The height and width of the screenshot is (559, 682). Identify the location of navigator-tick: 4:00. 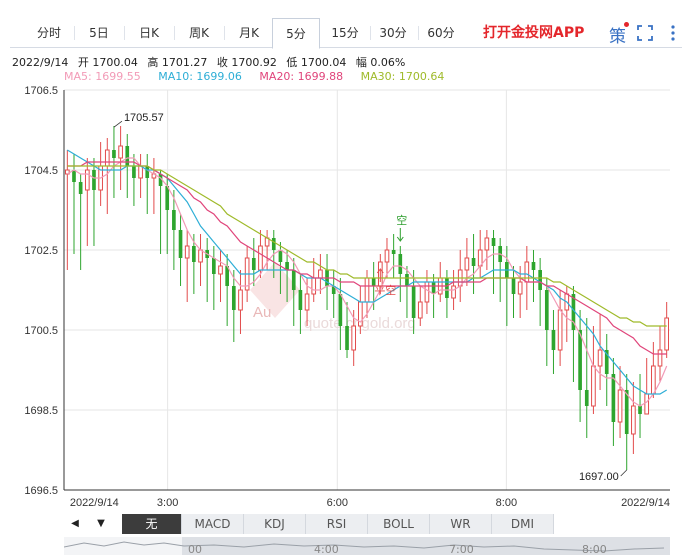
(326, 549).